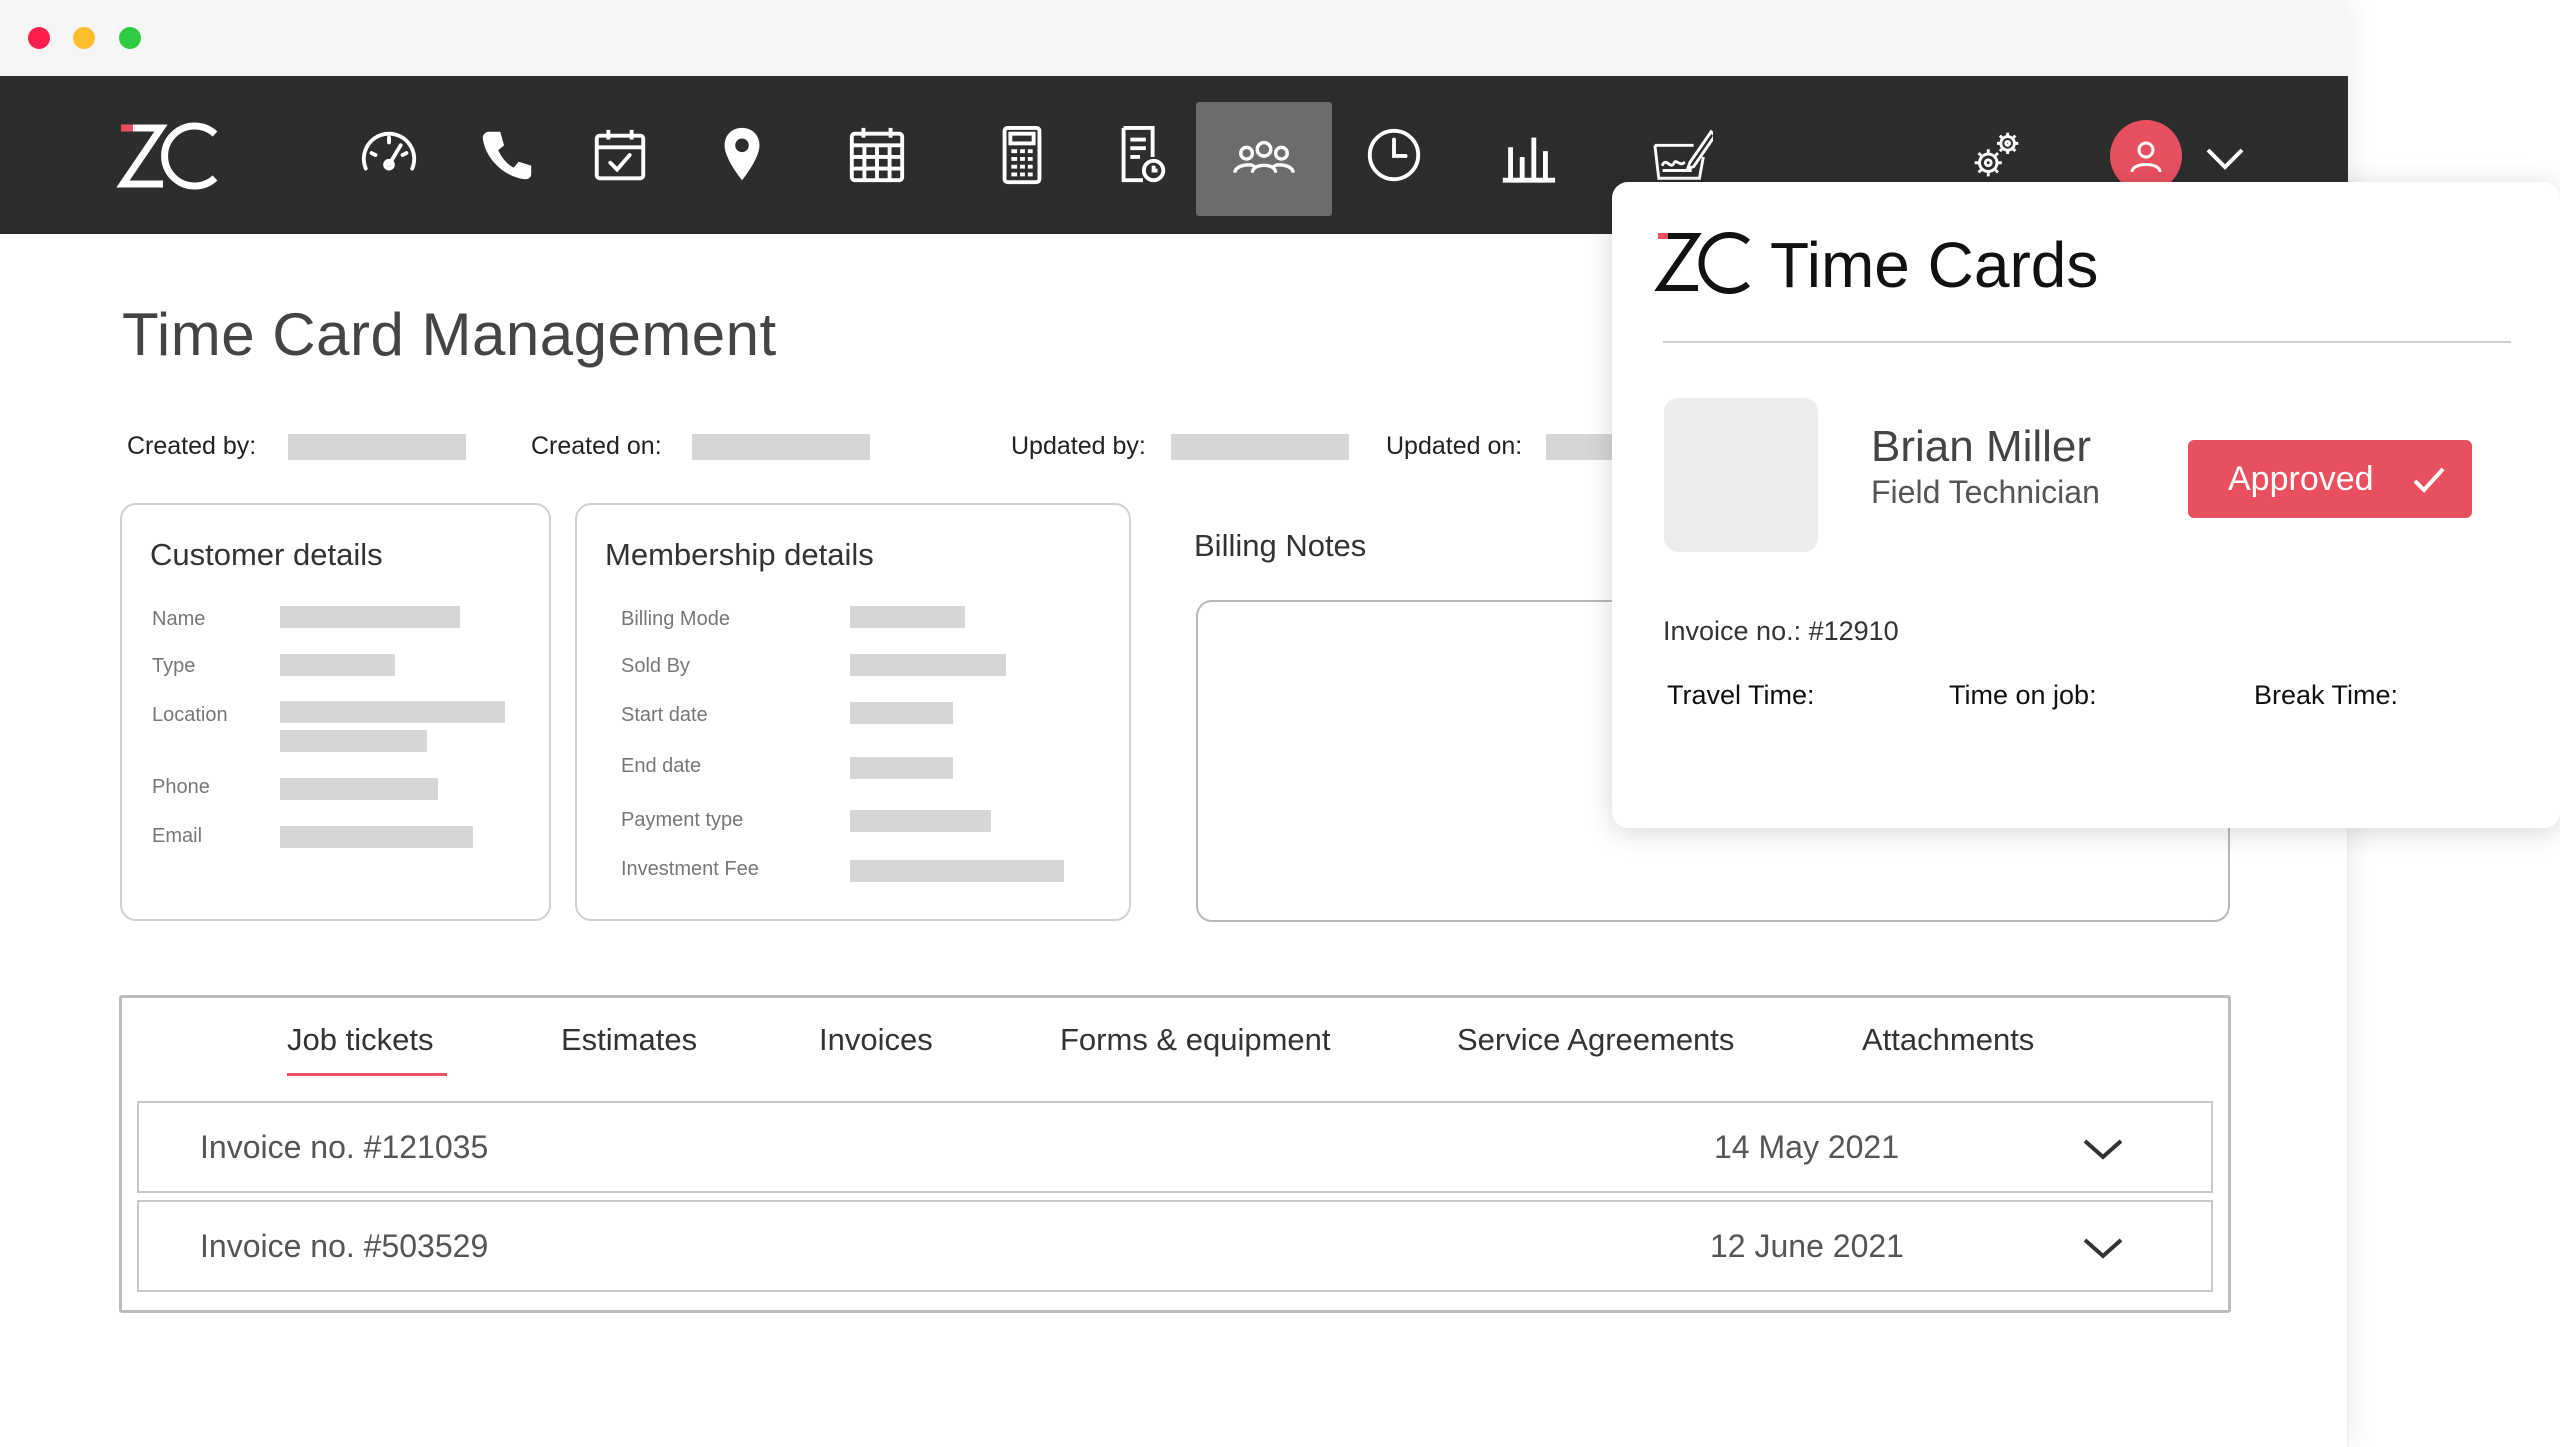 This screenshot has height=1447, width=2560. What do you see at coordinates (655, 666) in the screenshot?
I see `sold-by-label: Sold By` at bounding box center [655, 666].